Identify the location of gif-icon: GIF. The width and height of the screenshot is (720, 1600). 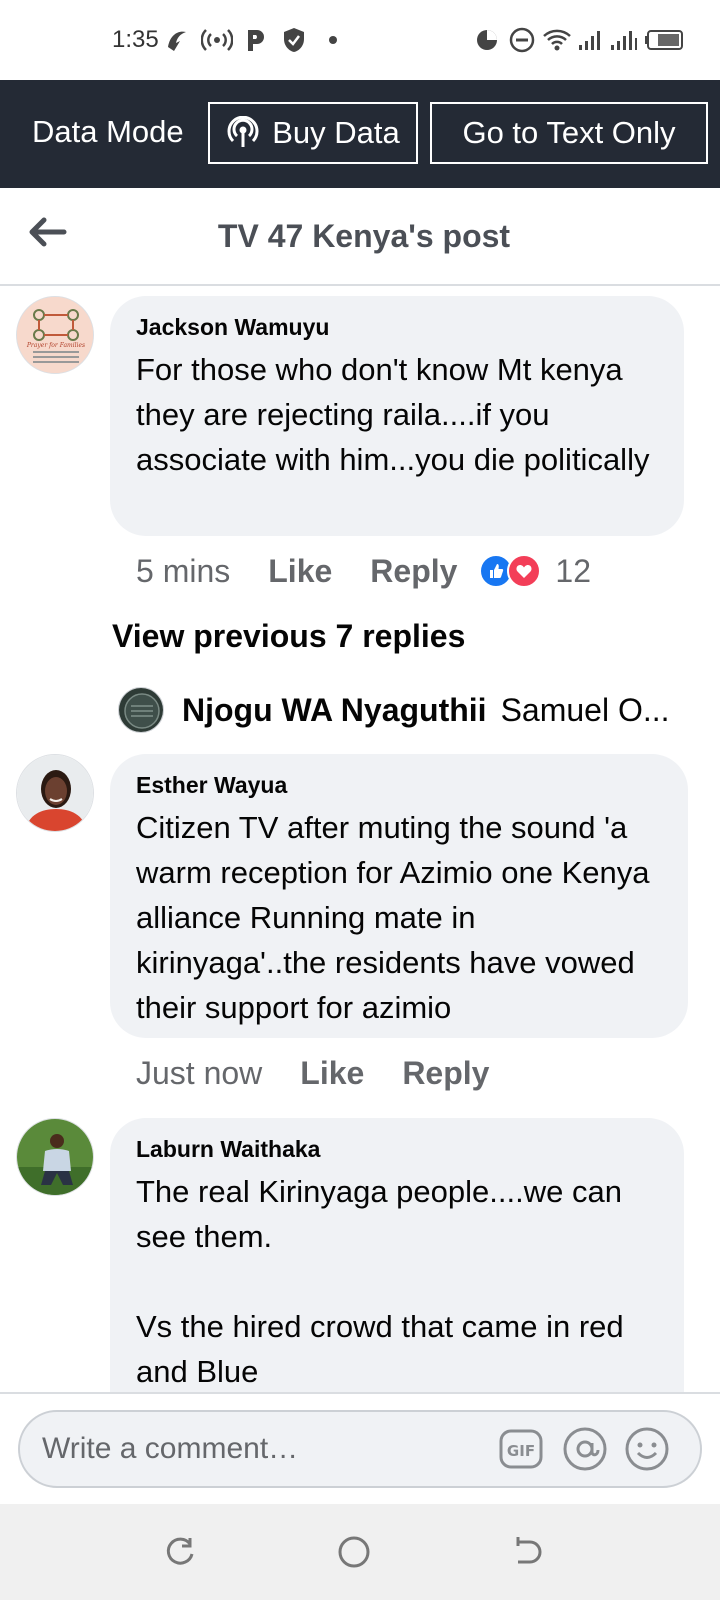
(521, 1449).